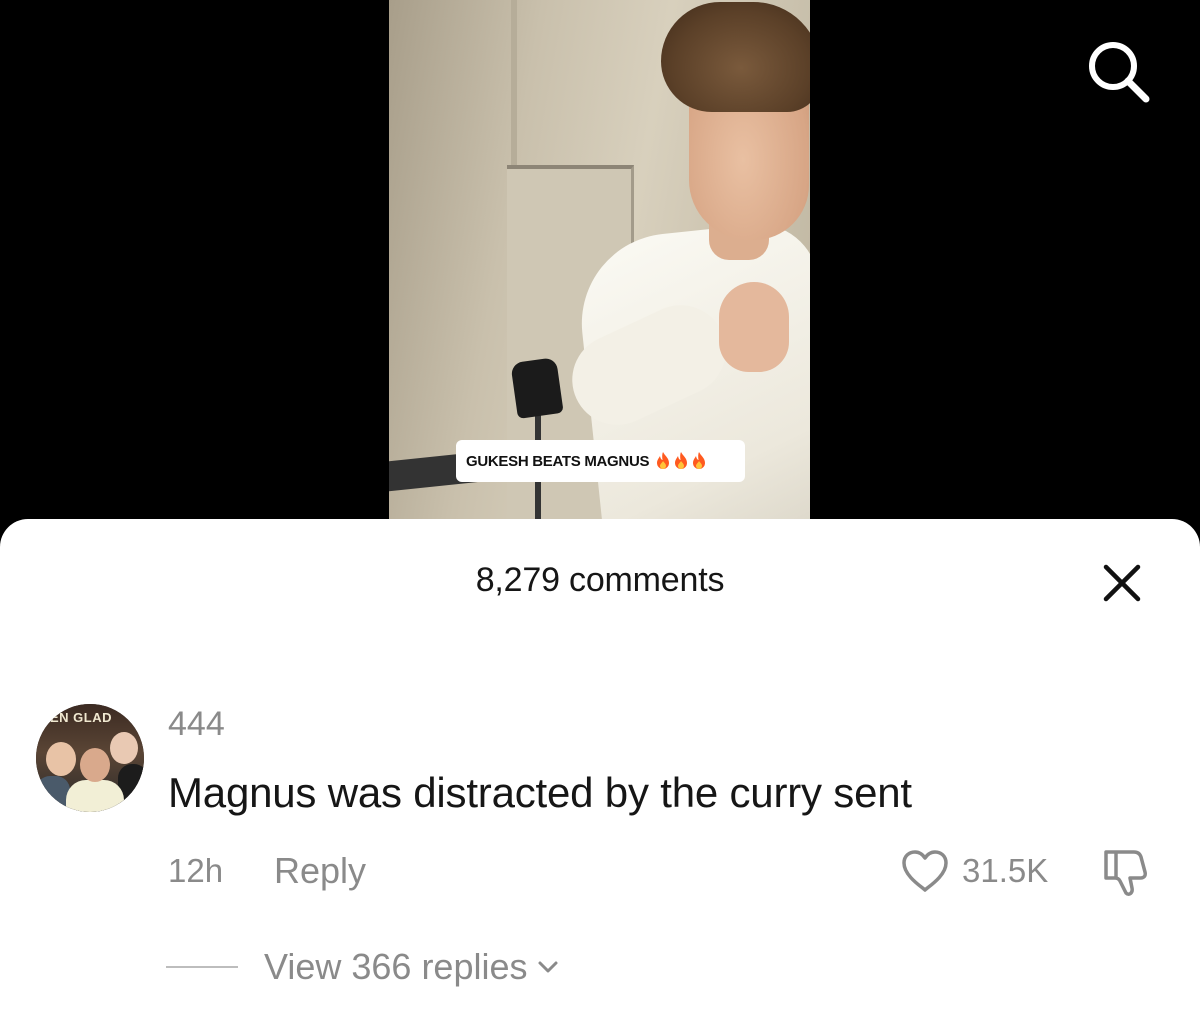 This screenshot has width=1200, height=1020. I want to click on comment-username: 444, so click(196, 724).